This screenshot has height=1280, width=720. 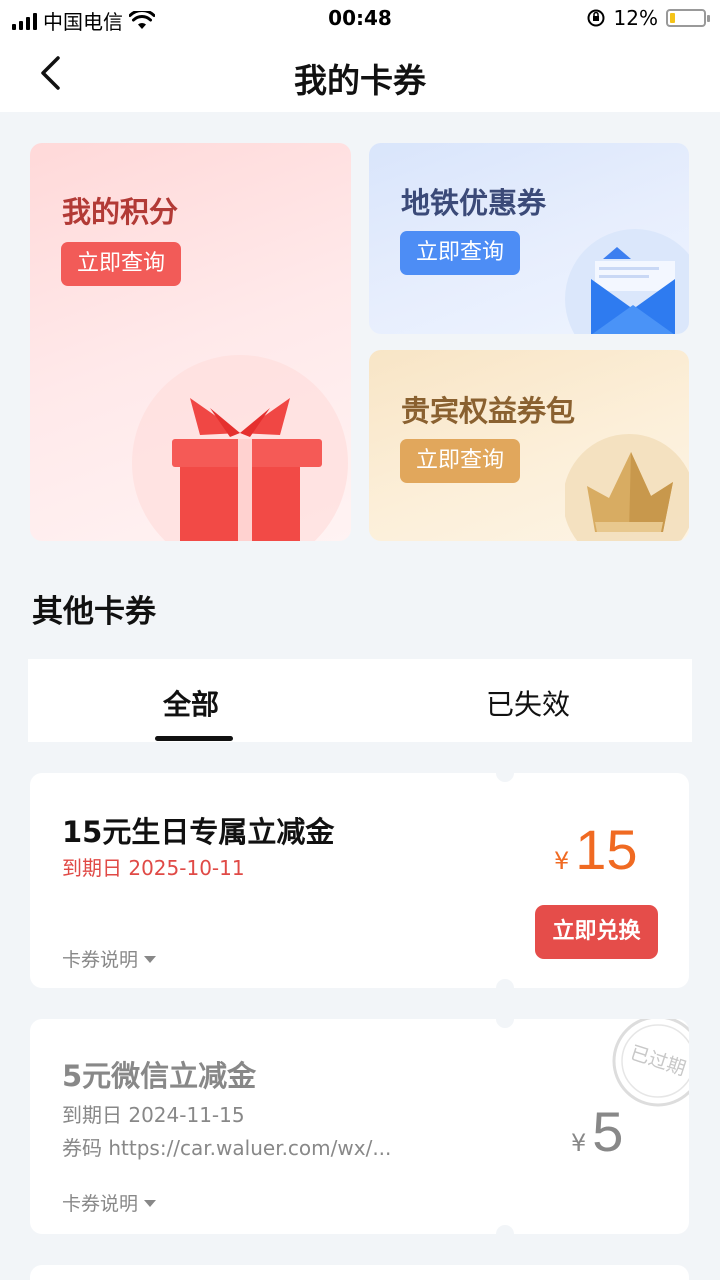 What do you see at coordinates (121, 264) in the screenshot?
I see `points-query-button: 立即查询` at bounding box center [121, 264].